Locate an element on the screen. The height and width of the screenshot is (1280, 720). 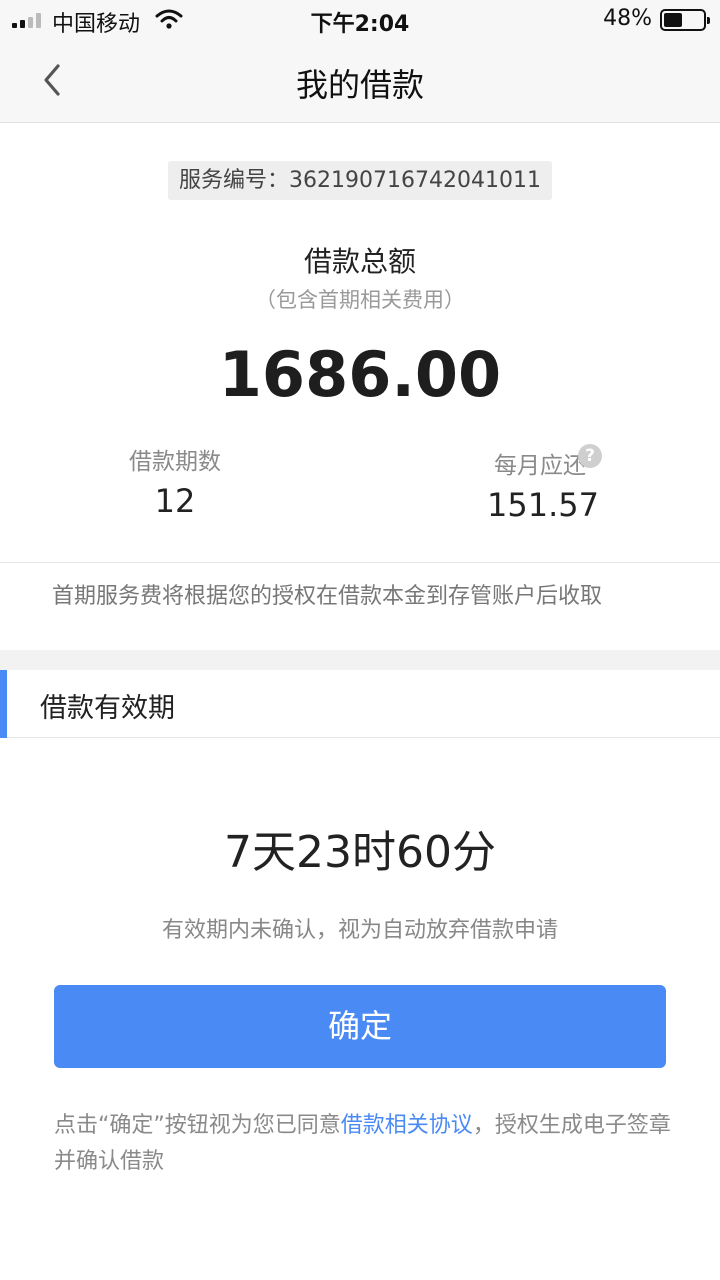
service-number-badge: 服务编号：362190716742041011 is located at coordinates (360, 180).